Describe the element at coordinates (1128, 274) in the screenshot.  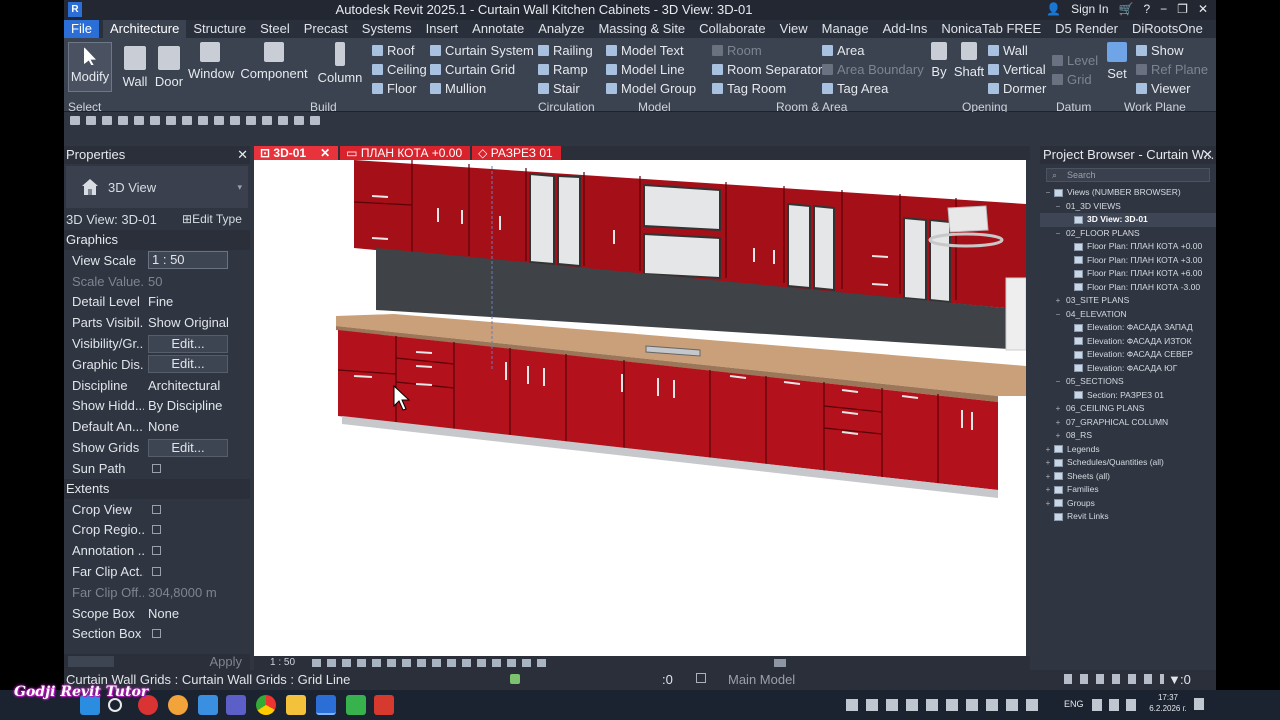
I see `browser-tree-item: Floor Plan: ПЛАН КОТА +6.00` at that location.